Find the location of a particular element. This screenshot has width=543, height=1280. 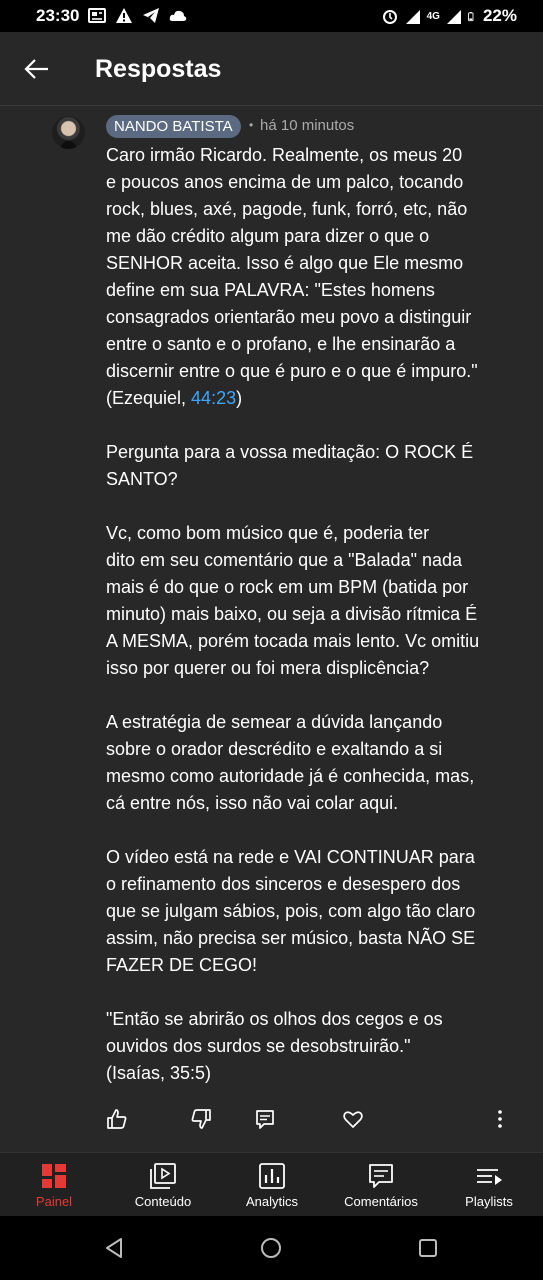

comment-timestamp: há 10 minutos is located at coordinates (307, 125).